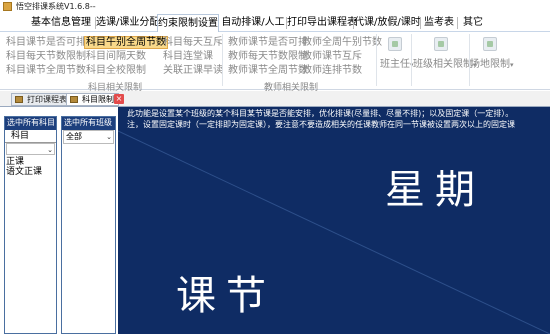 Image resolution: width=550 pixels, height=334 pixels. Describe the element at coordinates (490, 44) in the screenshot. I see `venue-limits-icon` at that location.